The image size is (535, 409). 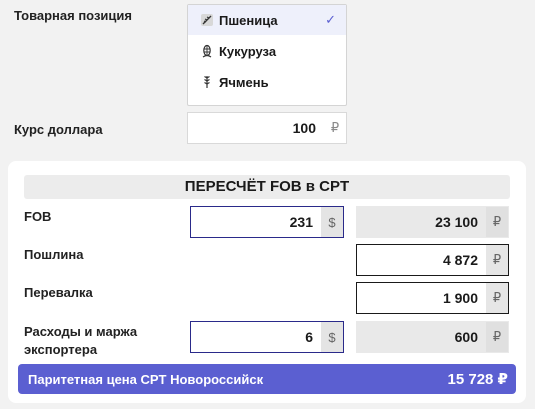 What do you see at coordinates (301, 222) in the screenshot?
I see `fob-input-value: 231` at bounding box center [301, 222].